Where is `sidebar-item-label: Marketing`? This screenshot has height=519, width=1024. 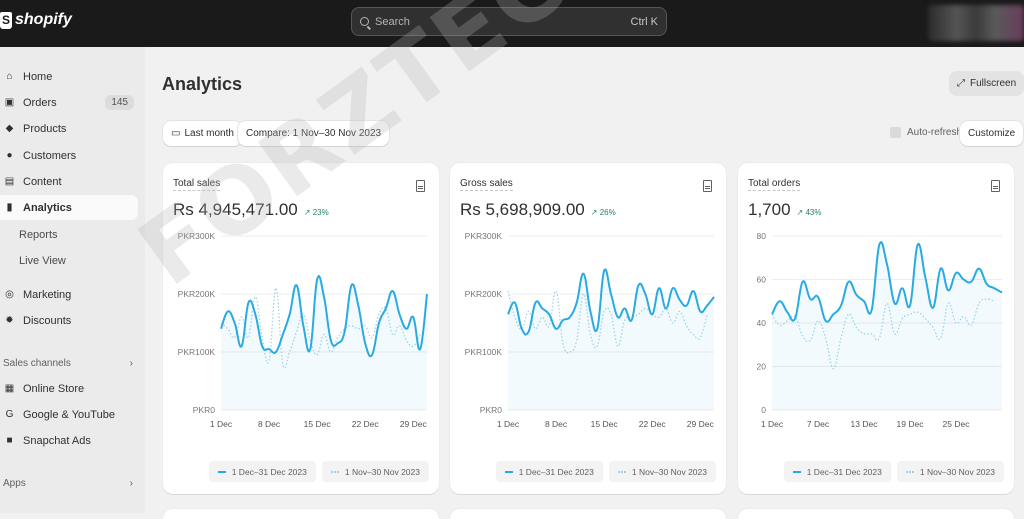 sidebar-item-label: Marketing is located at coordinates (47, 294).